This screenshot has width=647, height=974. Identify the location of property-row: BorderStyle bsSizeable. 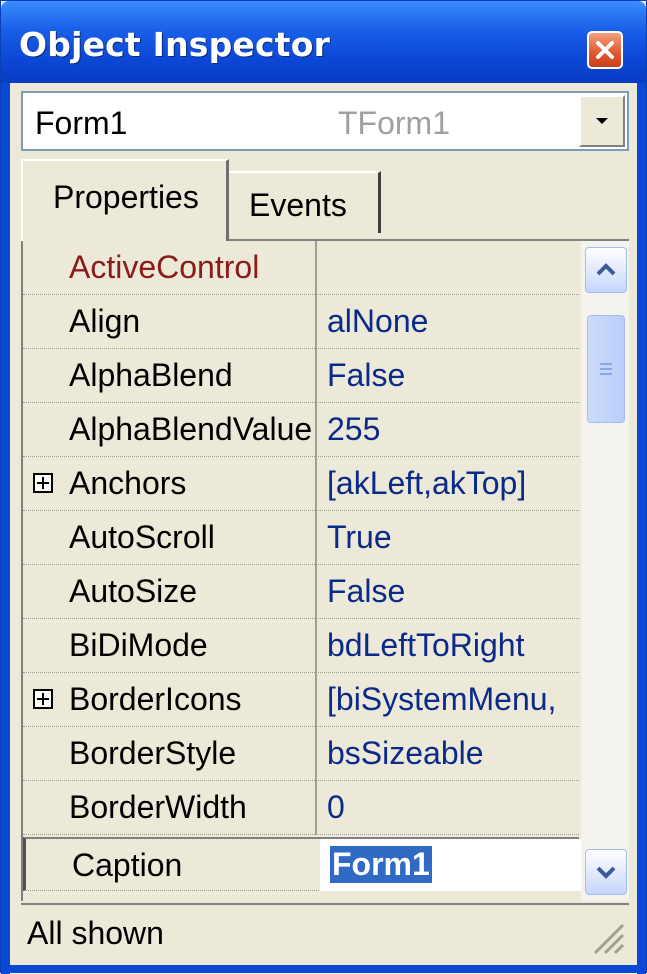
(301, 754).